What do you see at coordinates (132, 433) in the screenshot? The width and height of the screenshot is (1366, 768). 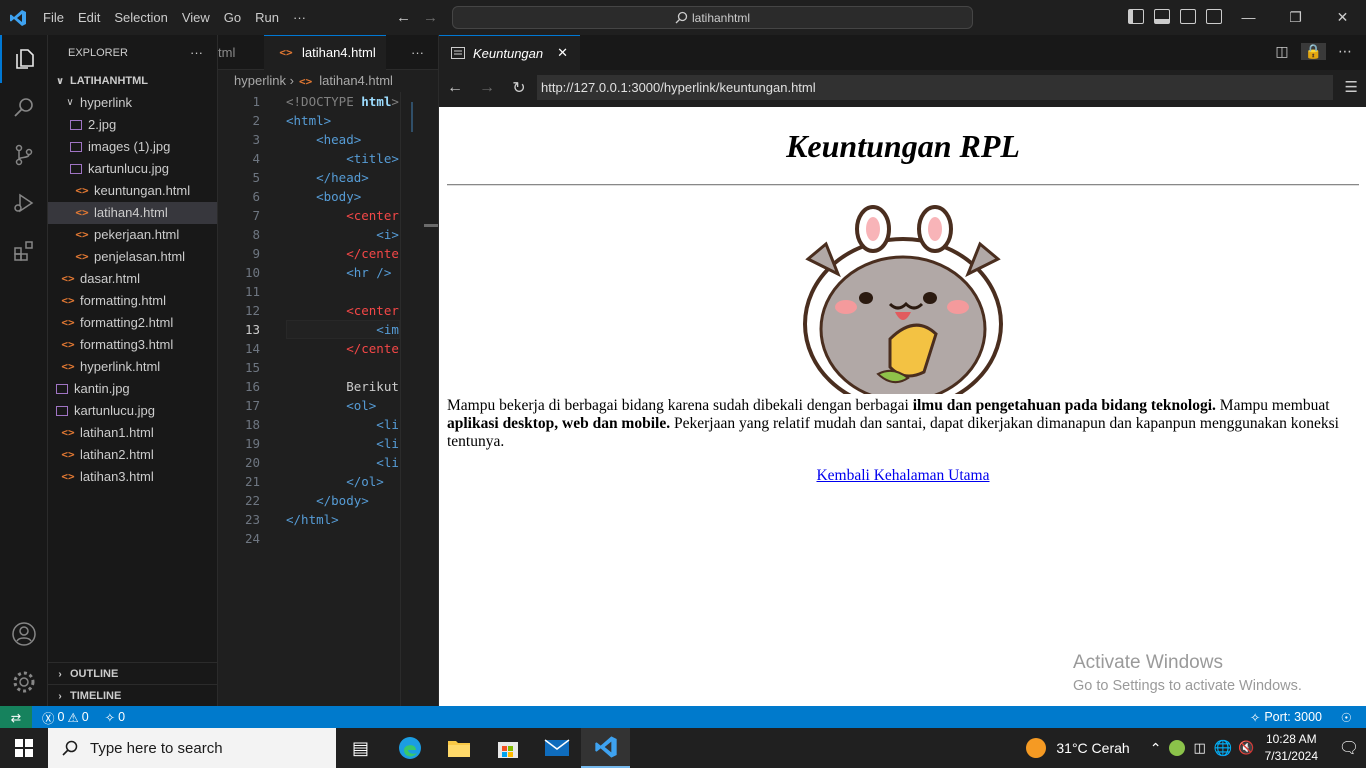 I see `file-item: <> latihan1.html` at bounding box center [132, 433].